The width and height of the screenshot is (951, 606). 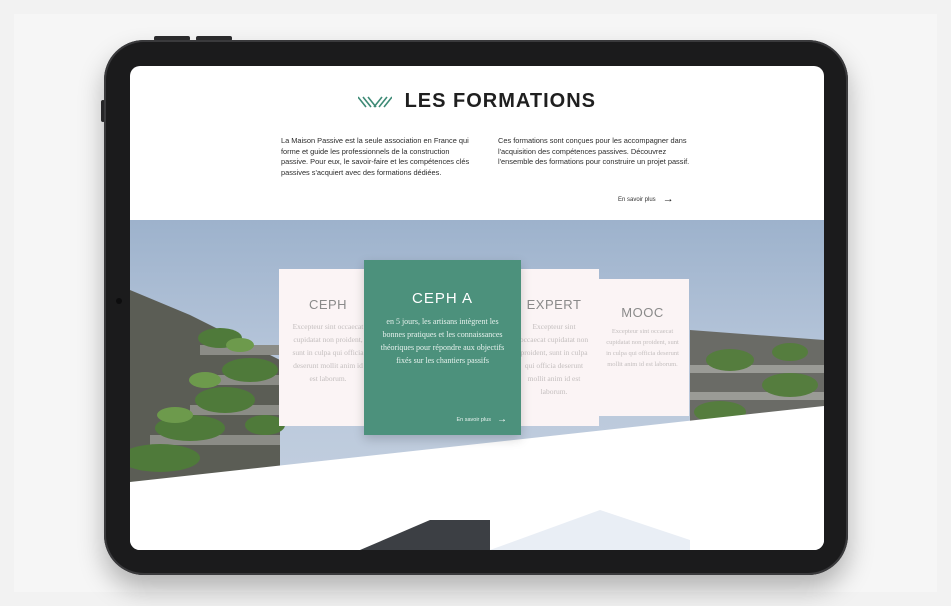 I want to click on more-link: En savoir plus →, so click(x=646, y=199).